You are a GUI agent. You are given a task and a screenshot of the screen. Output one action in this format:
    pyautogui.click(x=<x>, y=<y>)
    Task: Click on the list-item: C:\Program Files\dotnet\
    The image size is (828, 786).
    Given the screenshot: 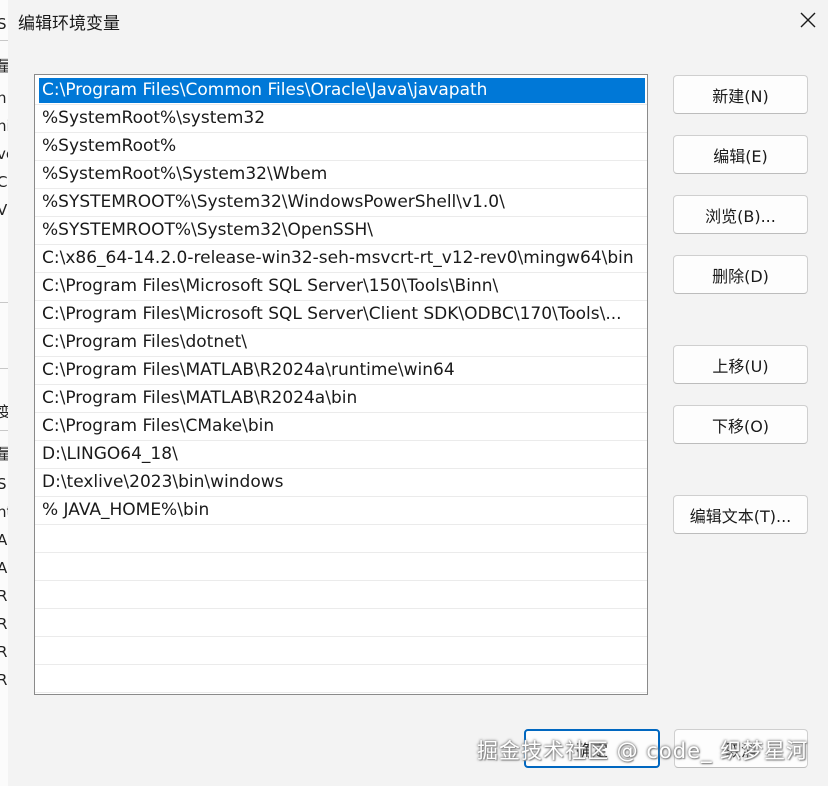 What is the action you would take?
    pyautogui.click(x=341, y=343)
    